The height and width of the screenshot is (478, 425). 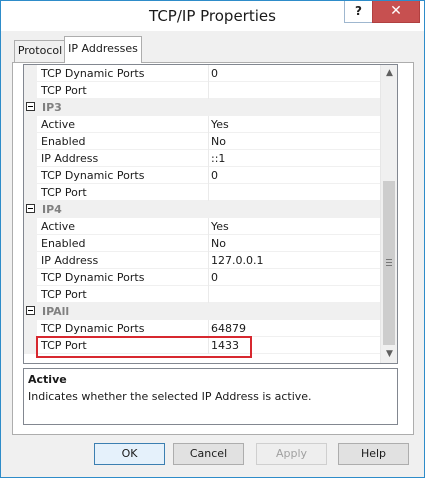 I want to click on property-value: 64879, so click(x=228, y=328).